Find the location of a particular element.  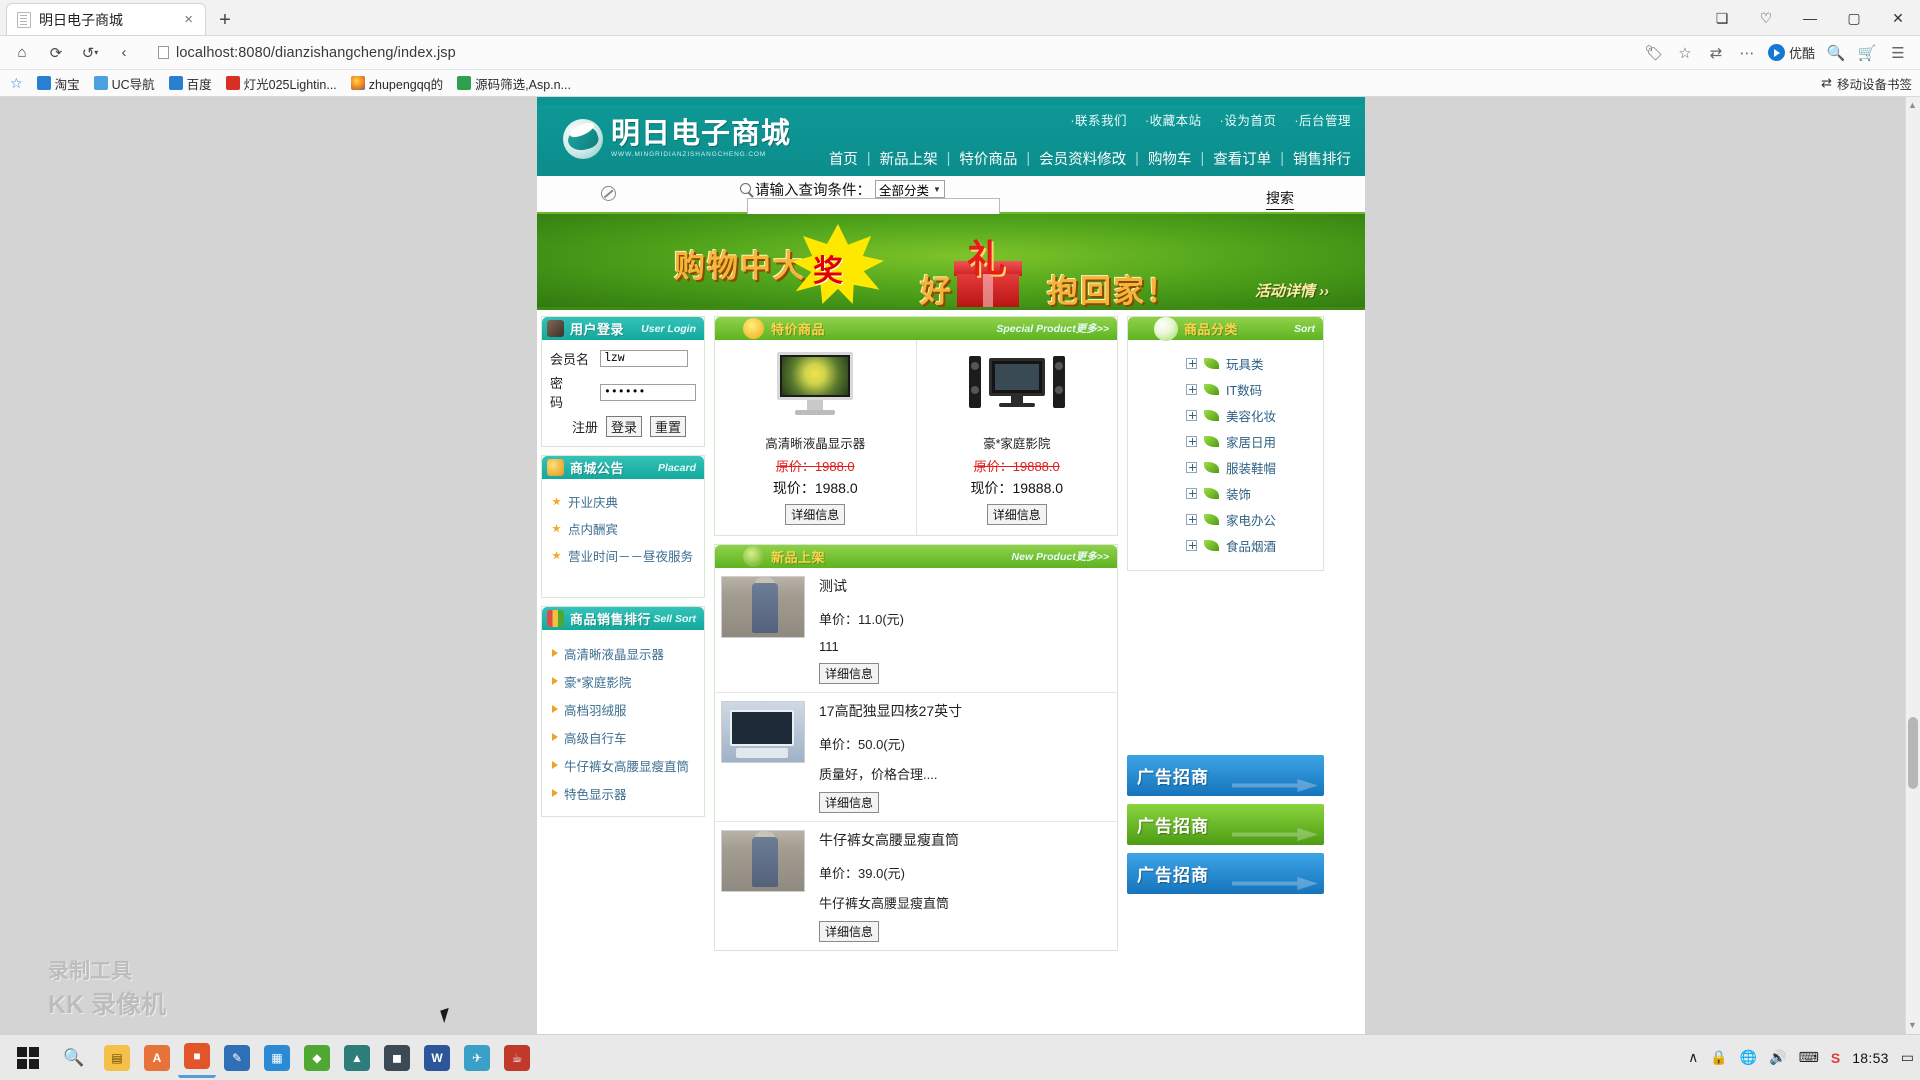

history-icon: ↺ ▾ is located at coordinates (90, 53).